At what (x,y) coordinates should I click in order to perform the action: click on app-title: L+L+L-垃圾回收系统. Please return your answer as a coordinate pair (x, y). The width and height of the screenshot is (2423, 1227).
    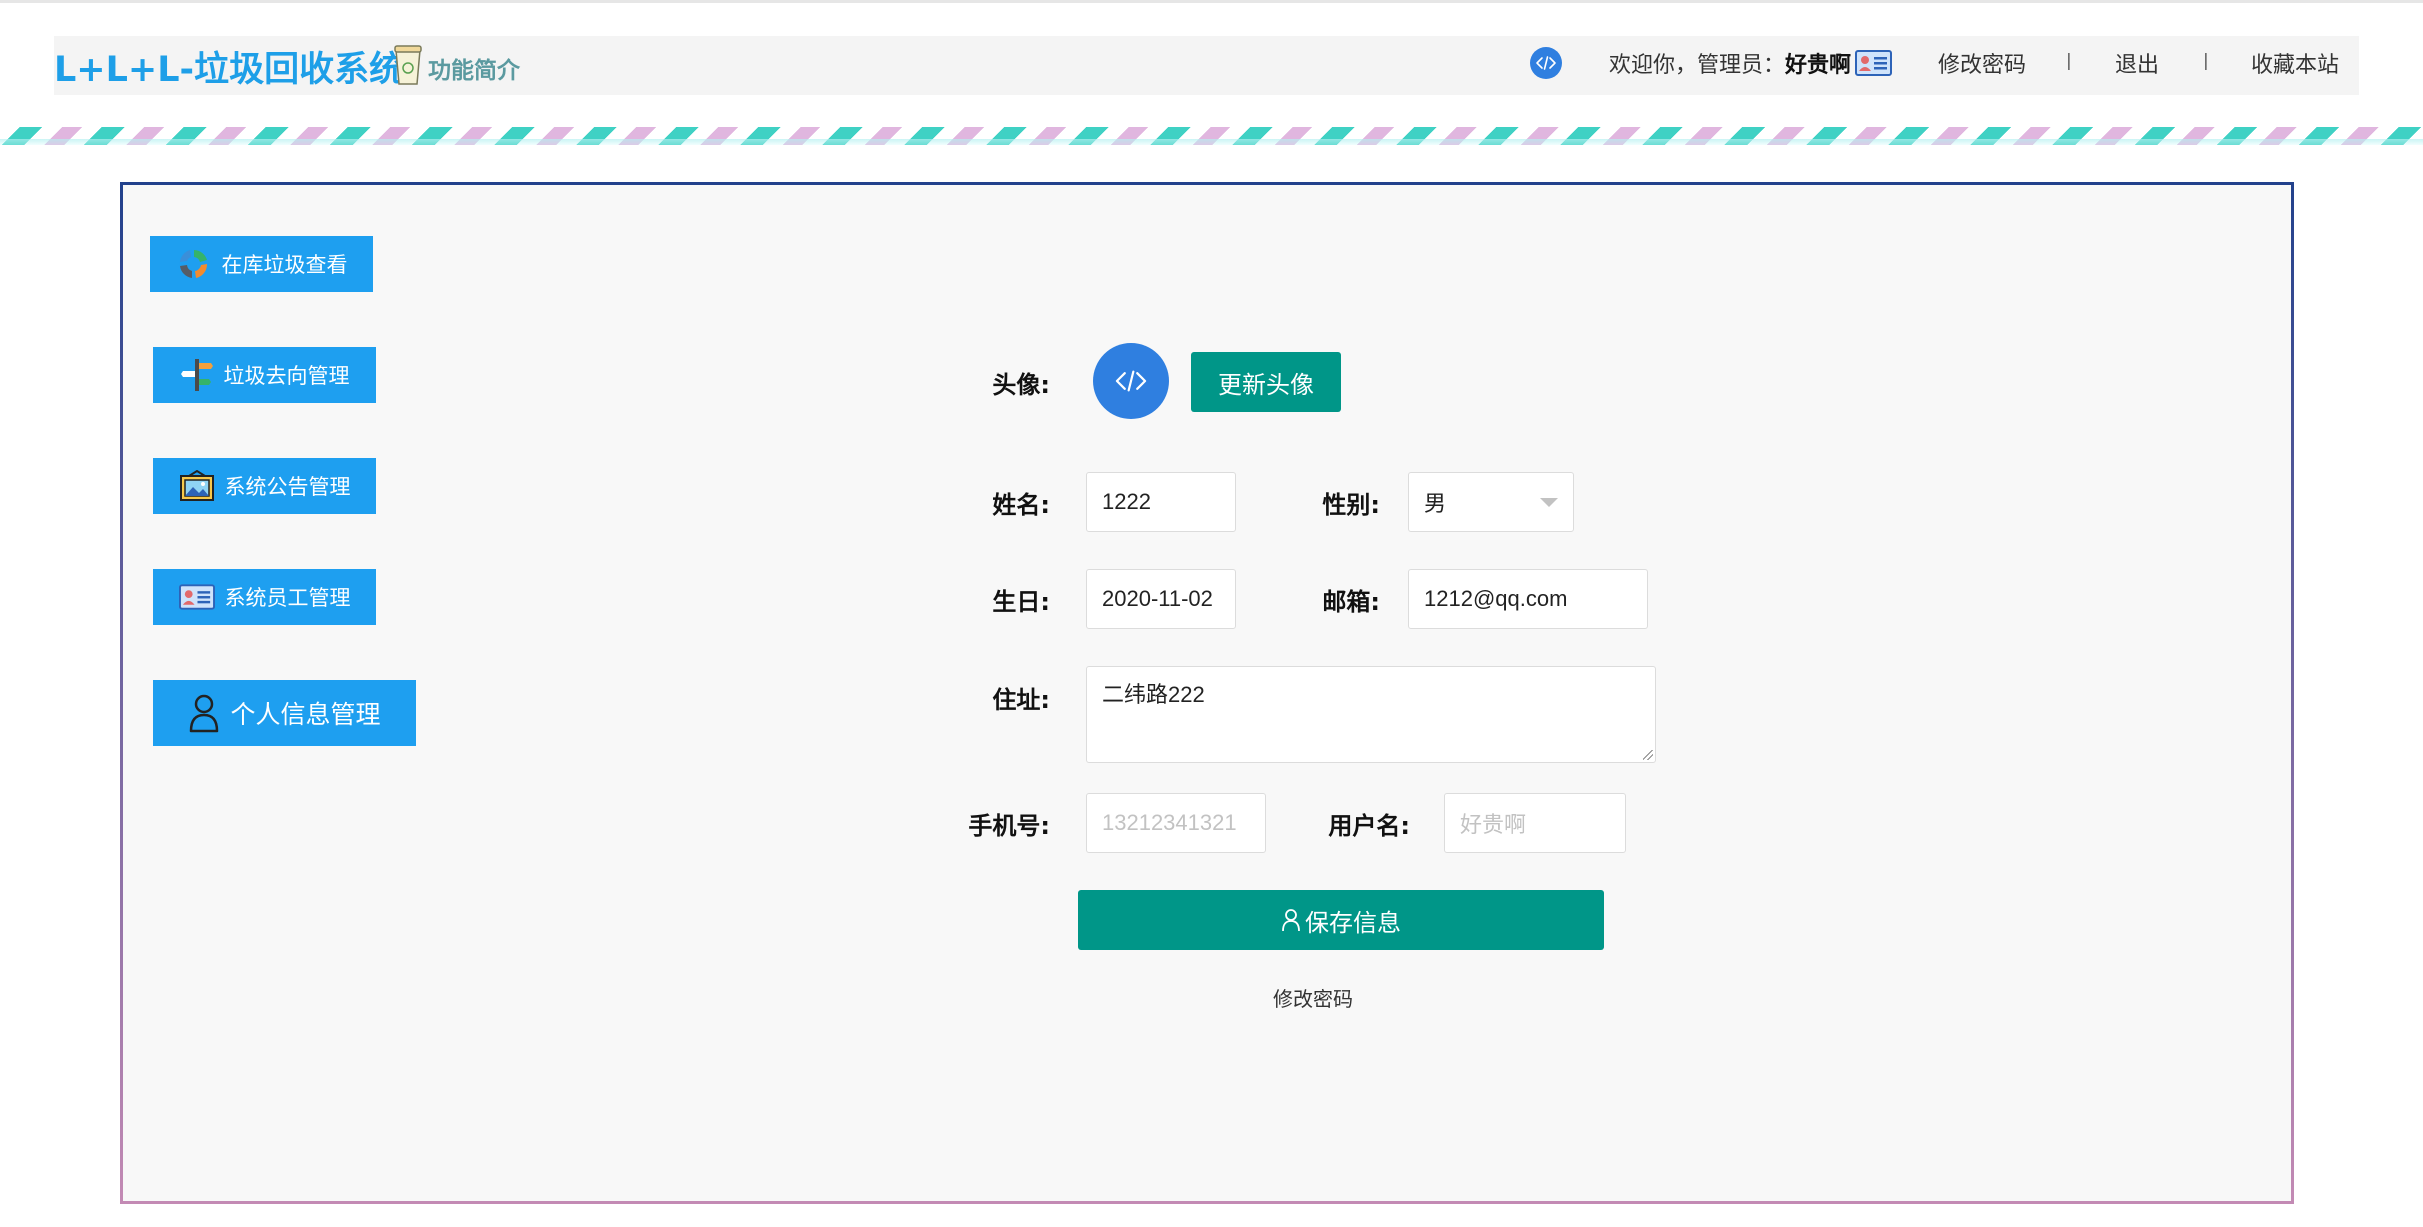
    Looking at the image, I should click on (229, 70).